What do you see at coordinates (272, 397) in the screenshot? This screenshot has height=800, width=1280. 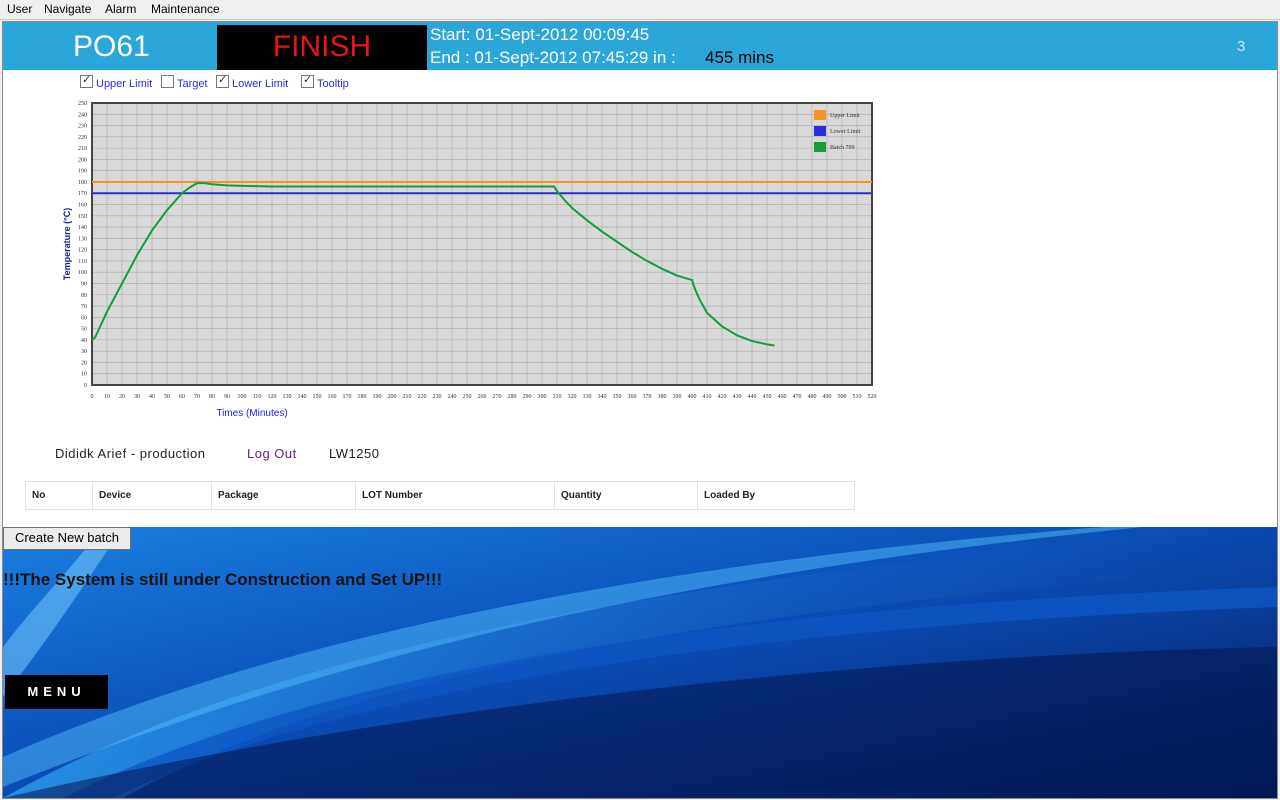 I see `x-tick-label: 120` at bounding box center [272, 397].